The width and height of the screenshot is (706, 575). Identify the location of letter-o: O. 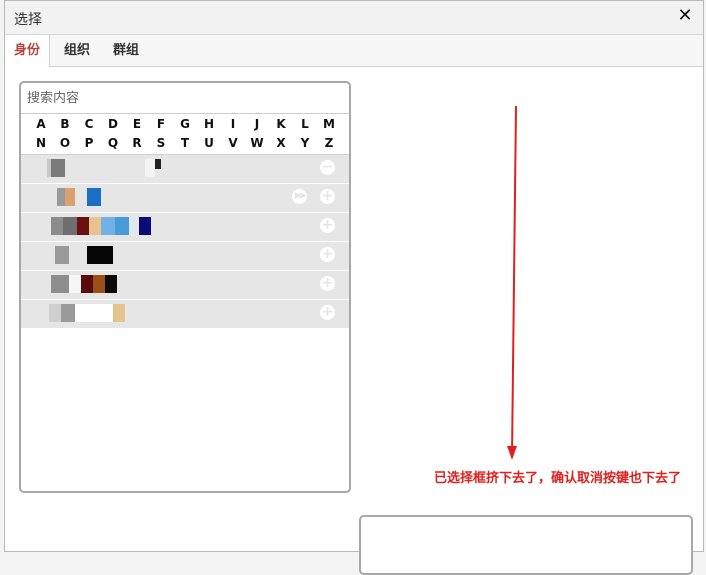
(65, 143).